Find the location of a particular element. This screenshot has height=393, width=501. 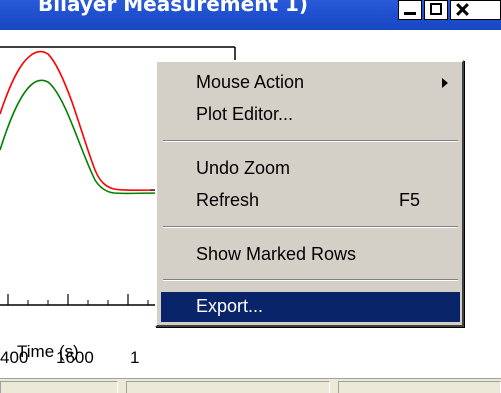

status-bar is located at coordinates (250, 385).